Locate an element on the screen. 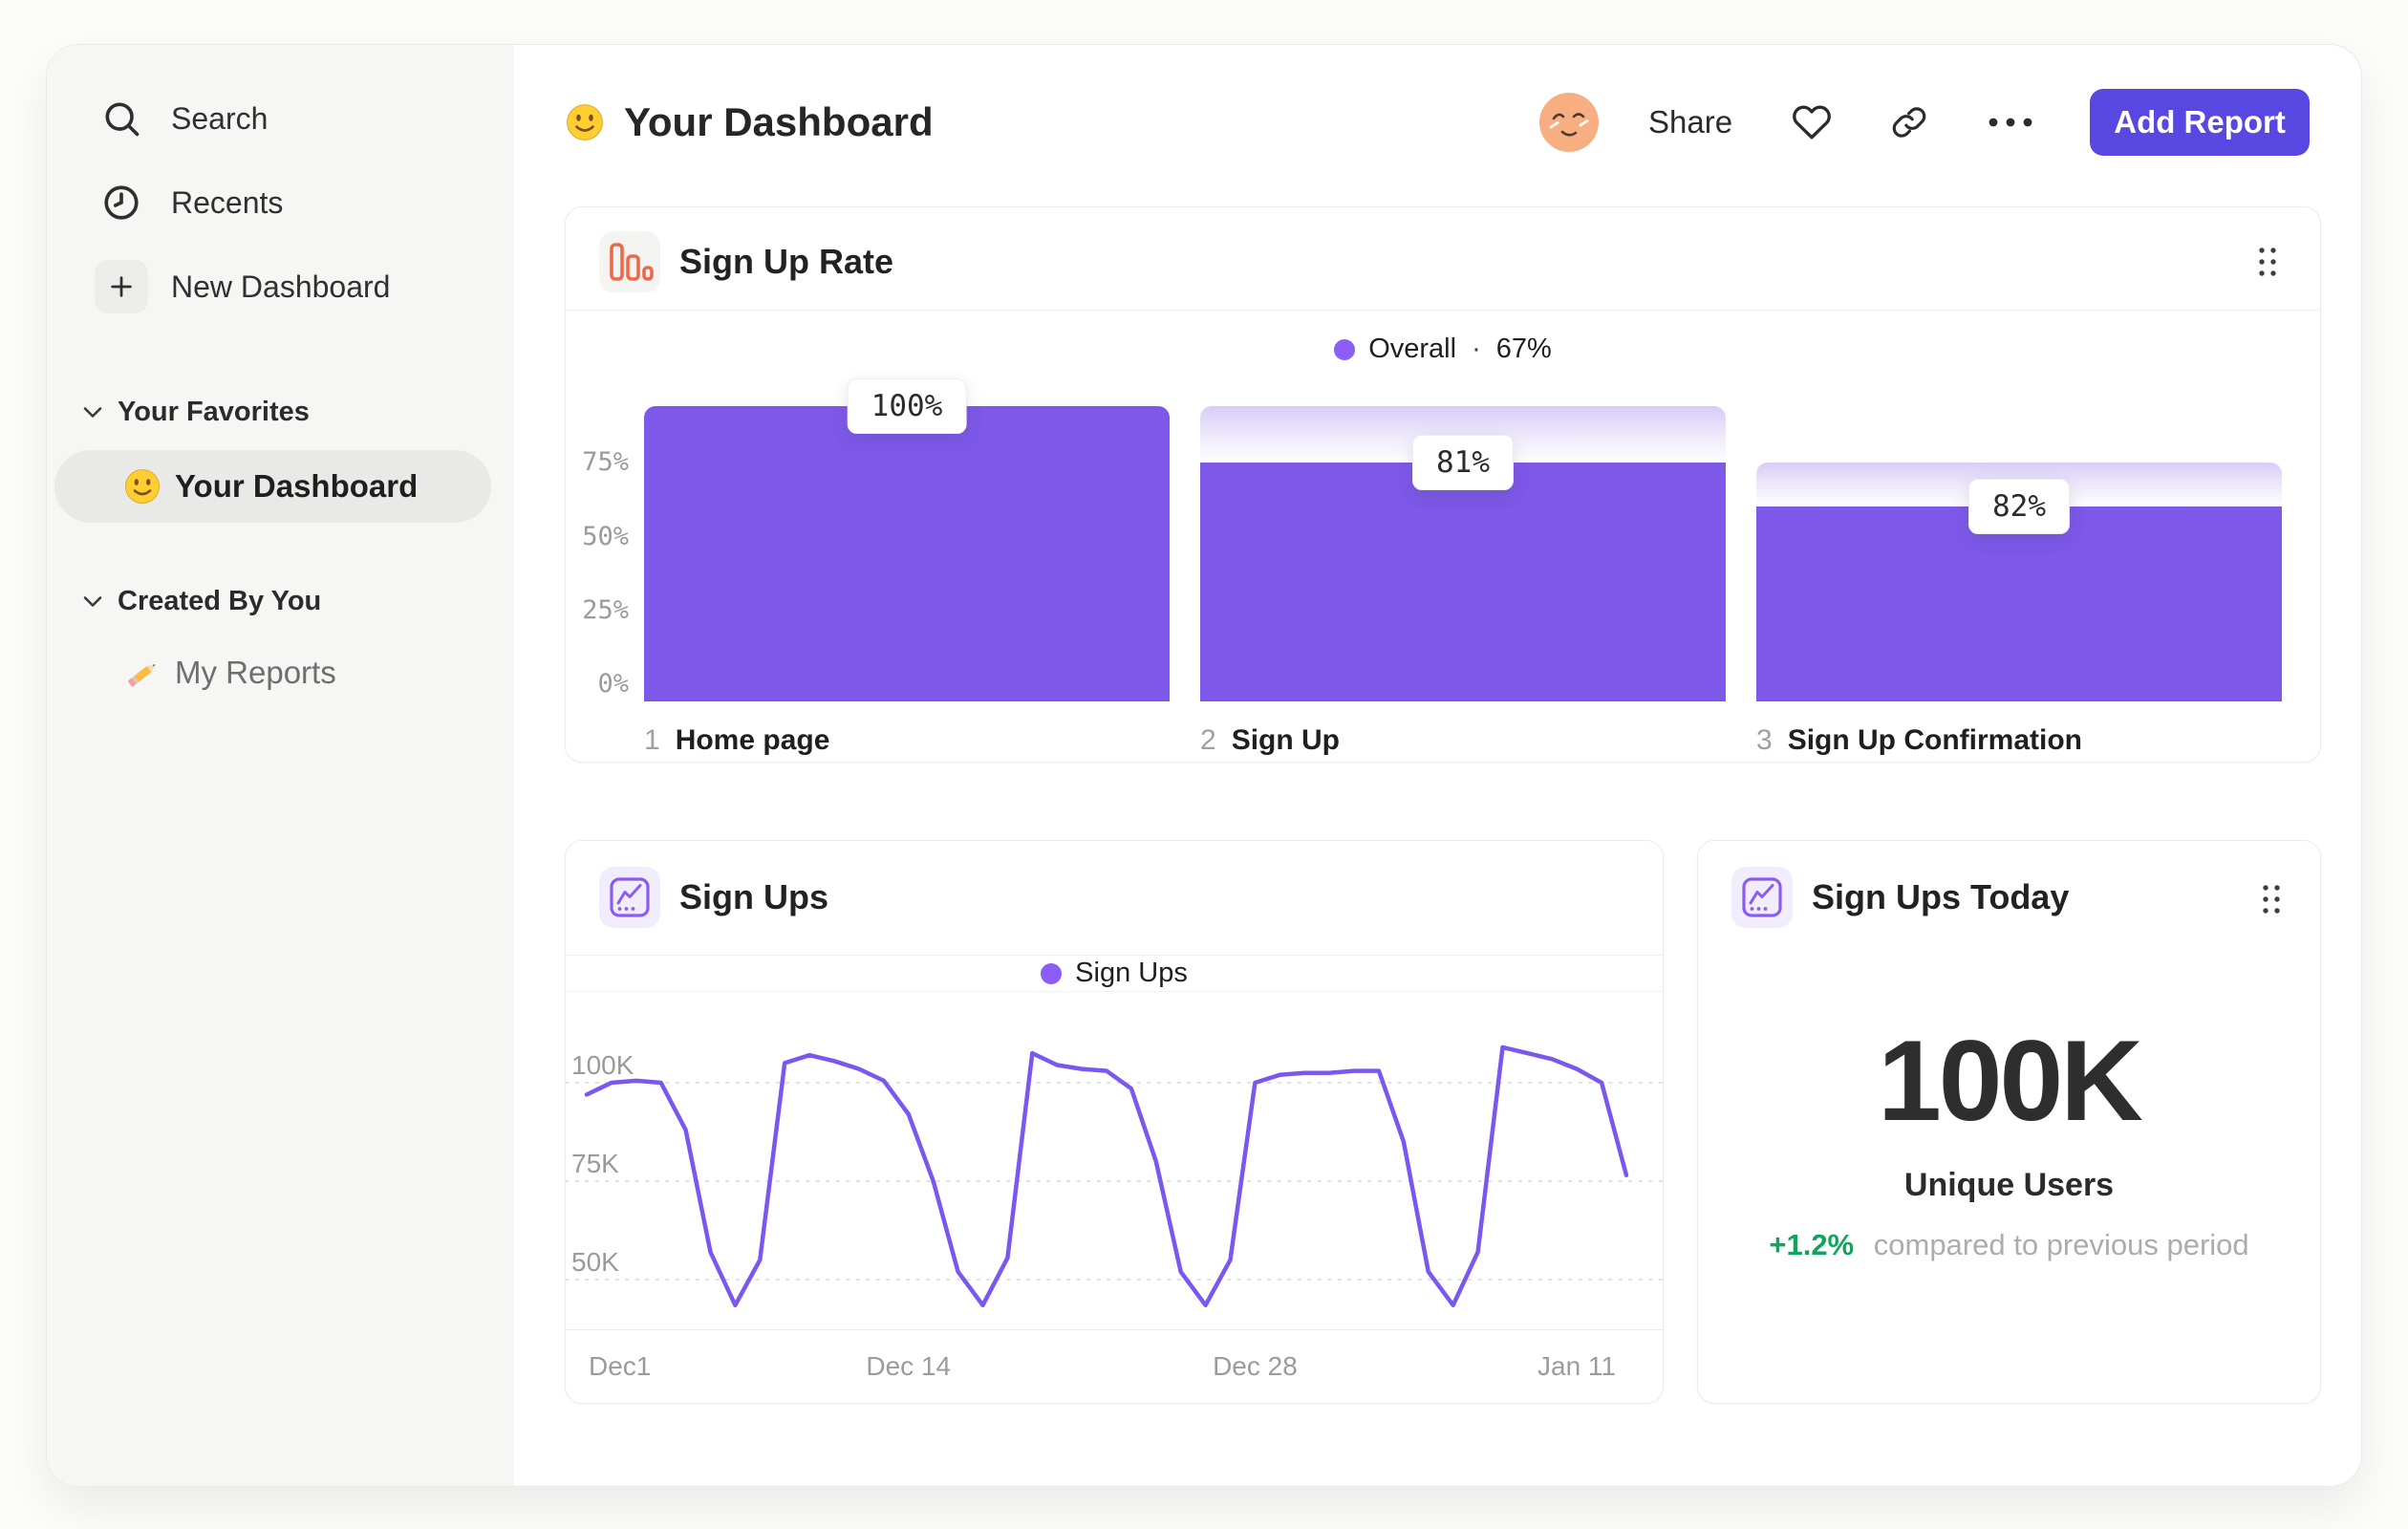  line-y-tick: 100K is located at coordinates (602, 1065).